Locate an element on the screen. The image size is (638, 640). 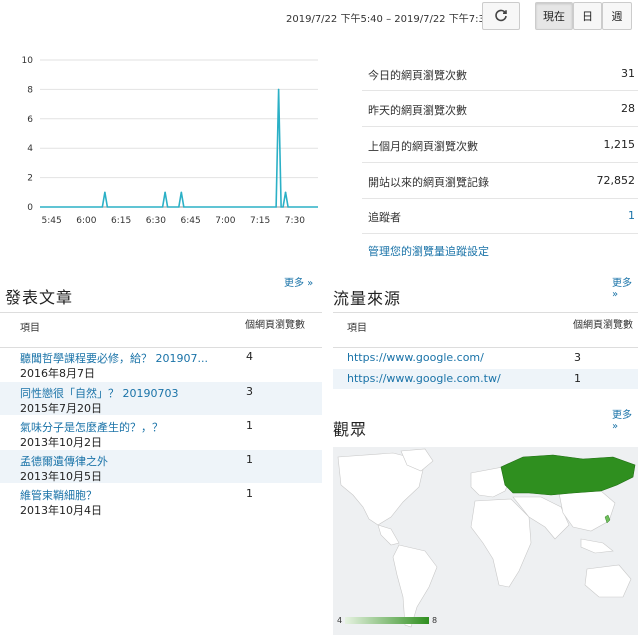
post-link: 孟德爾遺傳律之外 is located at coordinates (64, 461).